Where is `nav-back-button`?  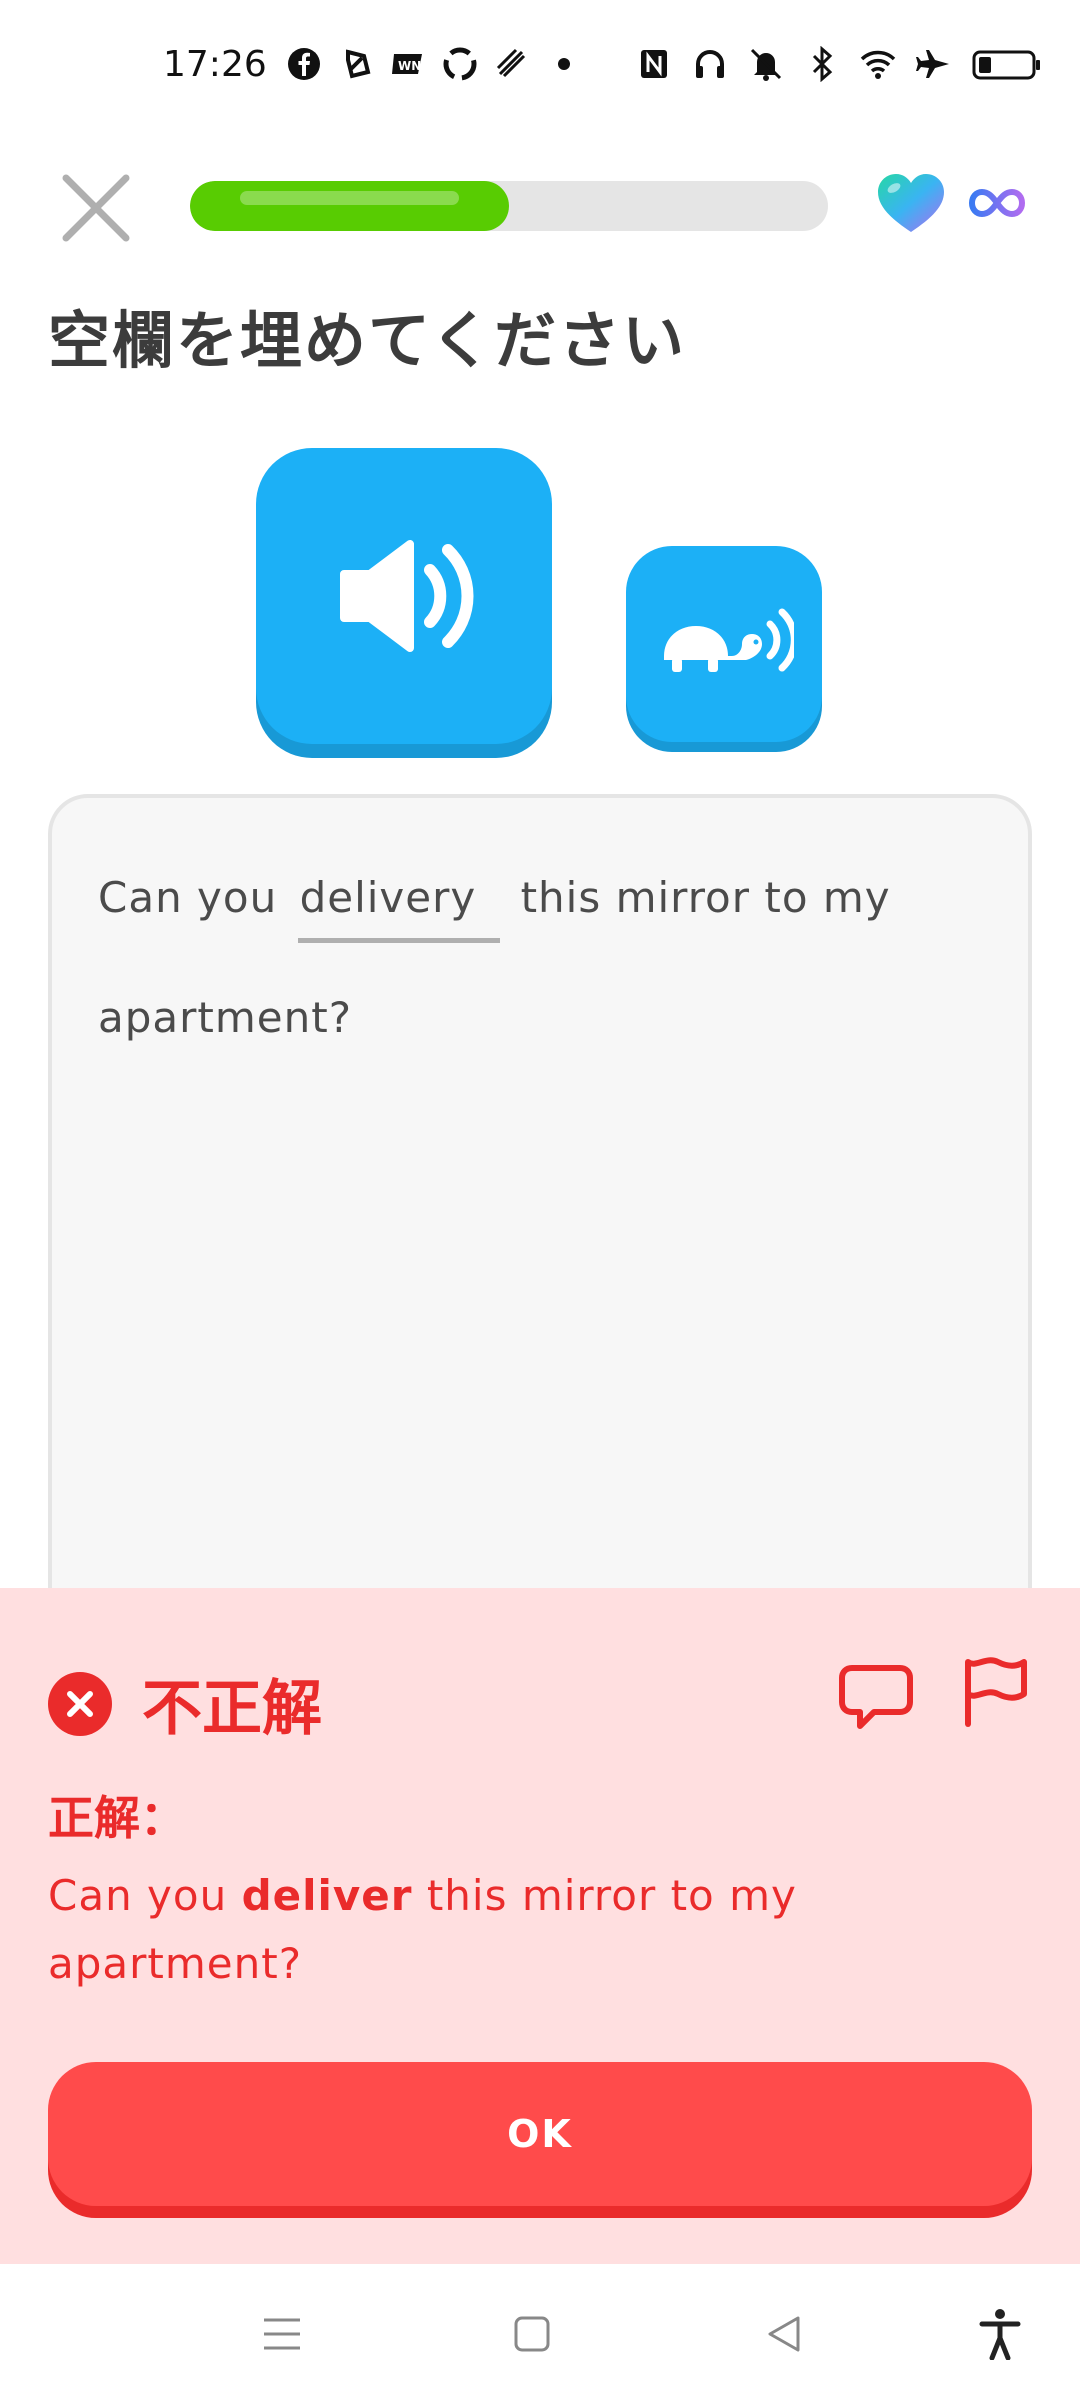
nav-back-button is located at coordinates (784, 2334).